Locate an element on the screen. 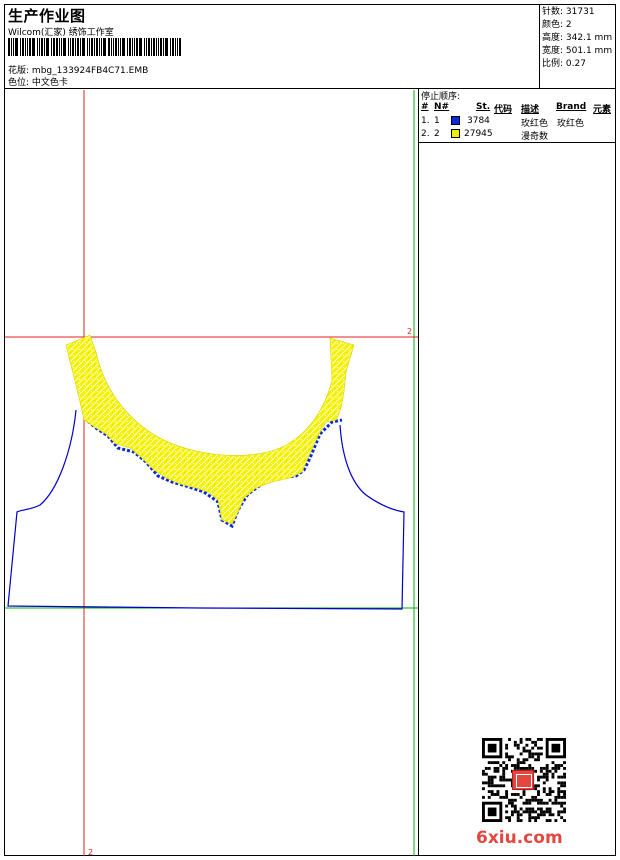  watermark-text: 6xiu.com is located at coordinates (519, 838).